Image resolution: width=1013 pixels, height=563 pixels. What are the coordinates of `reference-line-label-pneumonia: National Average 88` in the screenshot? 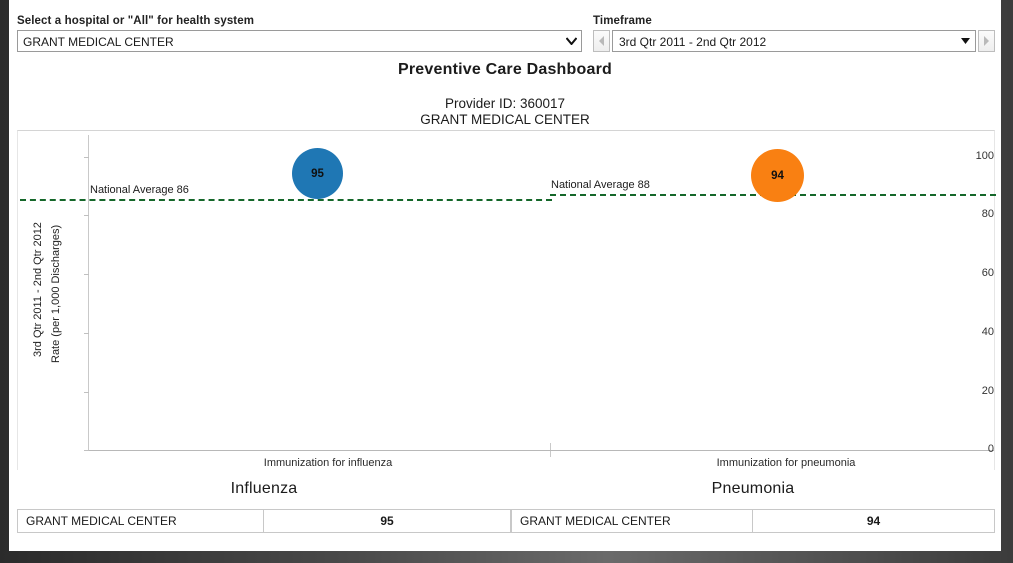 It's located at (600, 185).